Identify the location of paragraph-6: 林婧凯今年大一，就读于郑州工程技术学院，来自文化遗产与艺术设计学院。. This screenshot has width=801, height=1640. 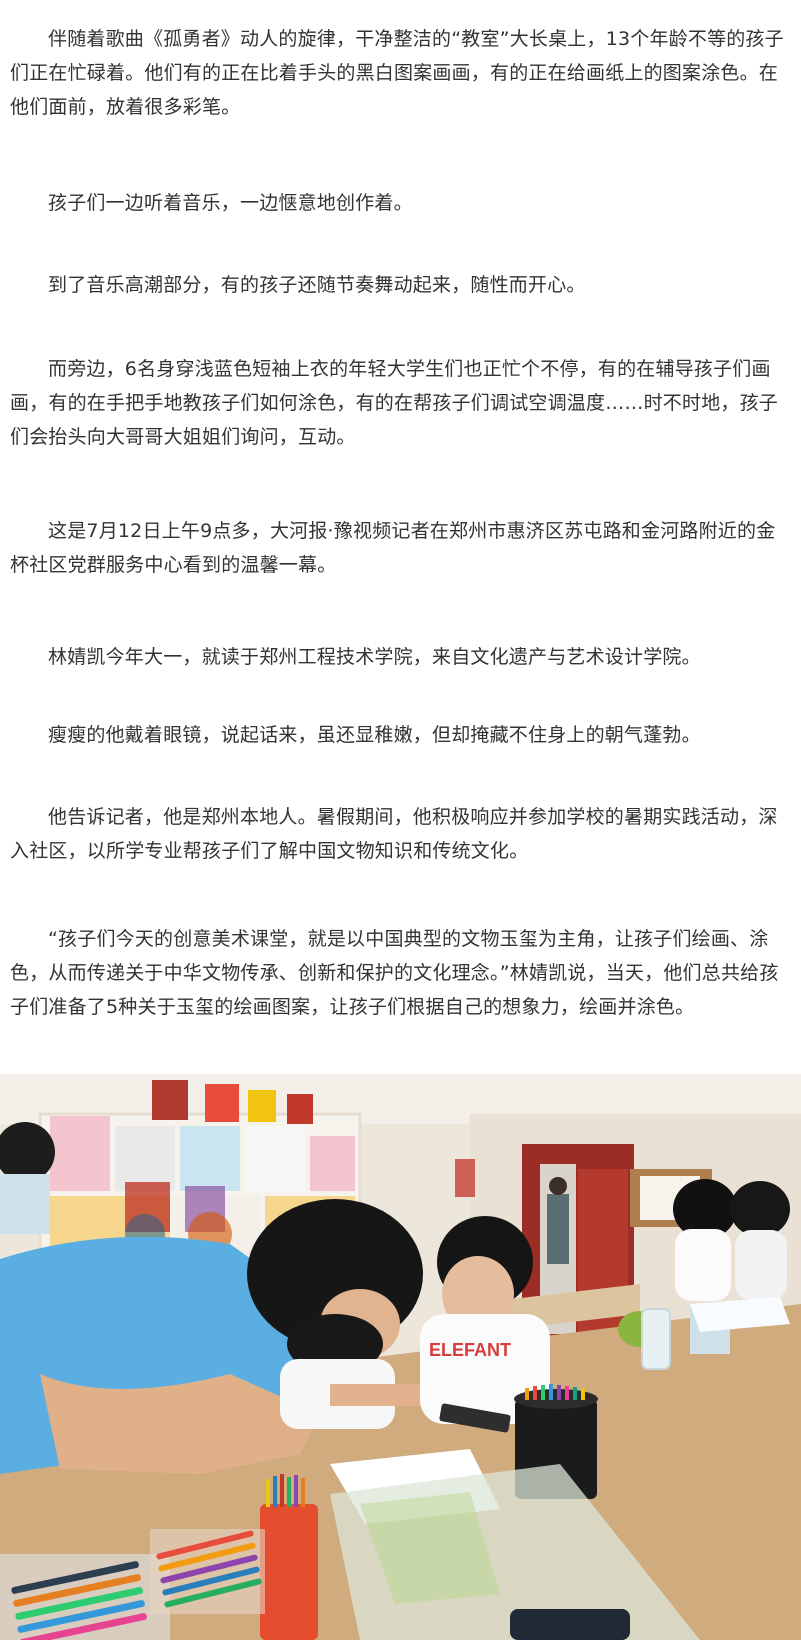
(374, 657).